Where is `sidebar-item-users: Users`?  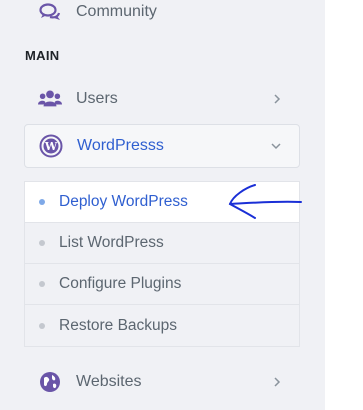
sidebar-item-users: Users is located at coordinates (162, 99).